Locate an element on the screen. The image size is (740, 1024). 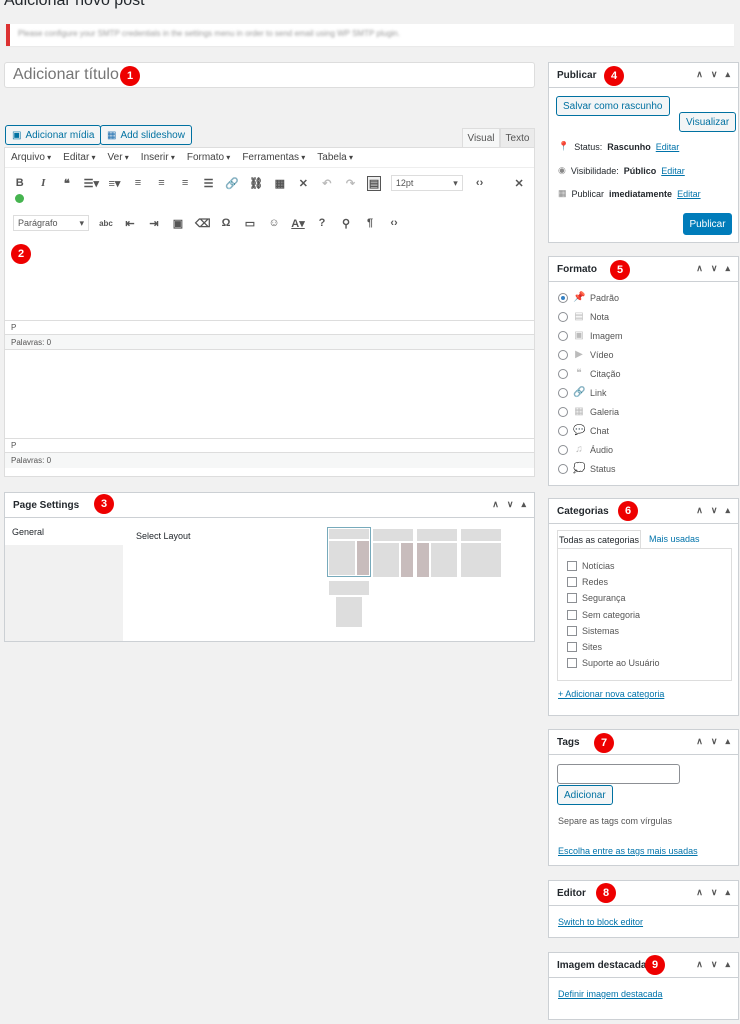
align-right-icon: ≡ is located at coordinates (185, 183).